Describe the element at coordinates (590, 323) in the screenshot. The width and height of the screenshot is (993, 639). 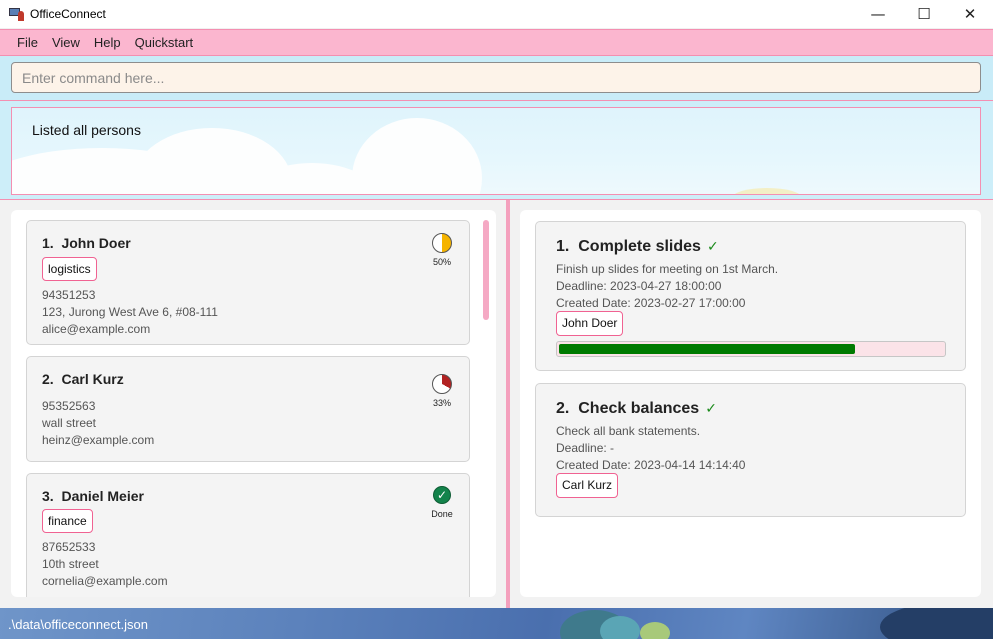
I see `task-assignee-tag: John Doer` at that location.